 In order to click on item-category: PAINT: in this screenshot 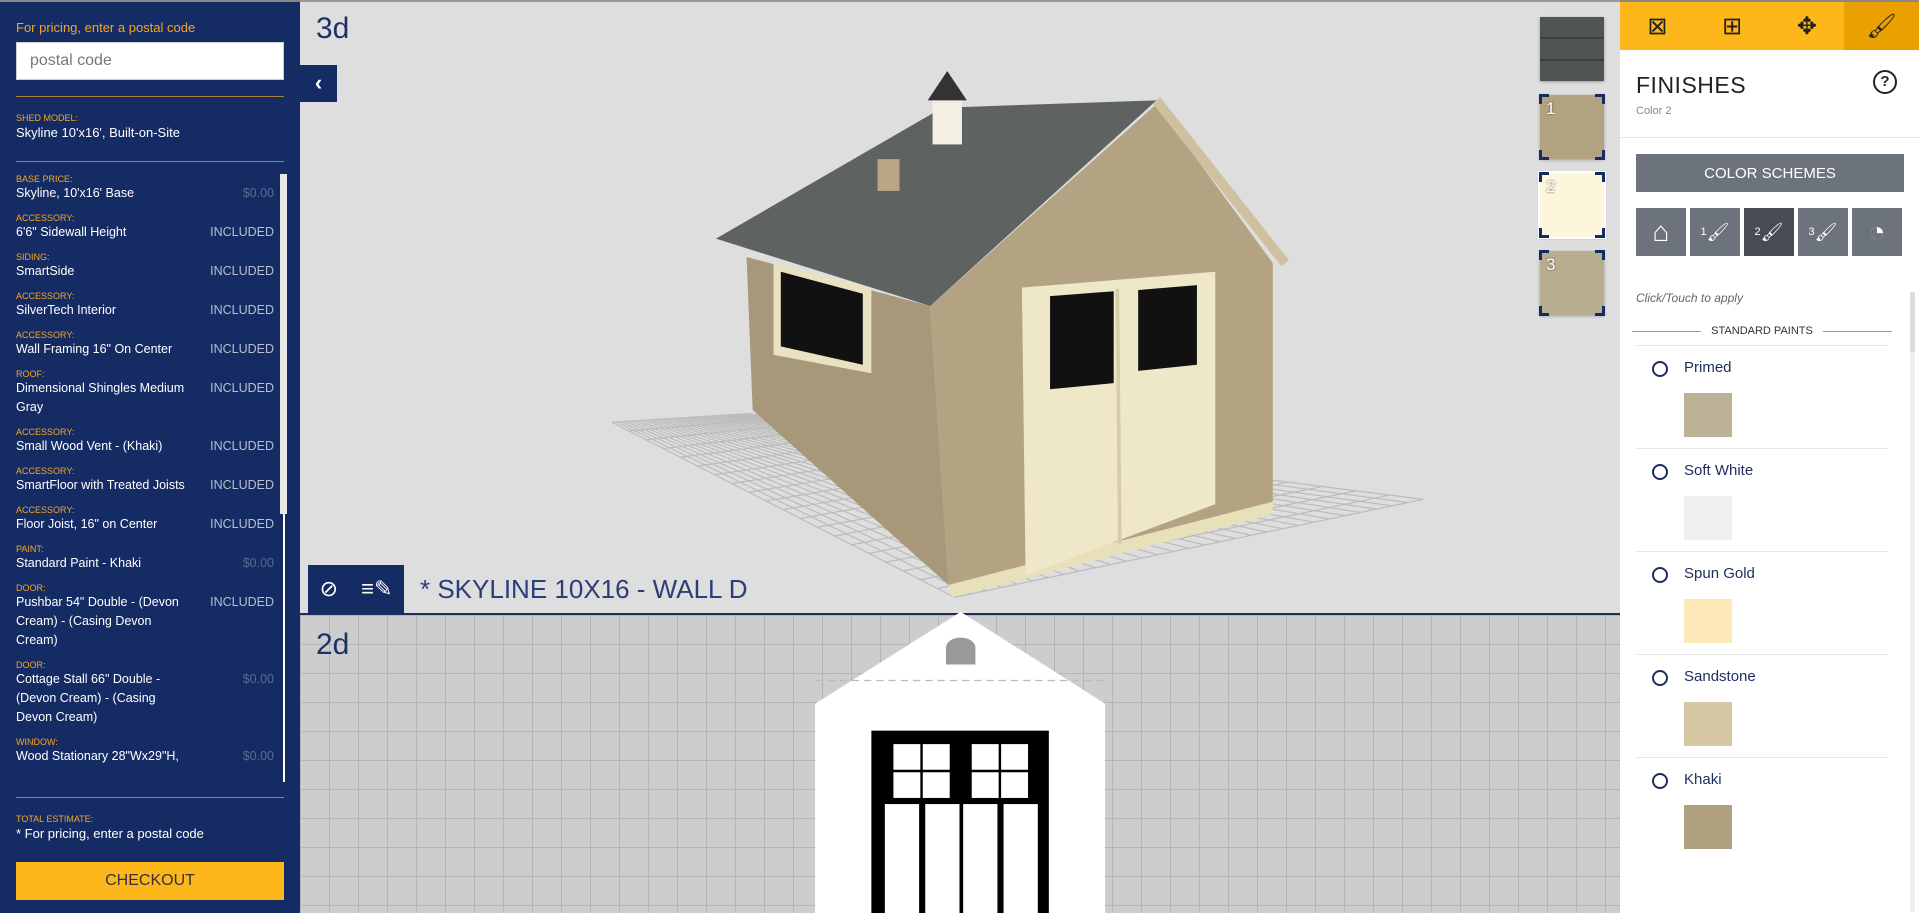, I will do `click(30, 549)`.